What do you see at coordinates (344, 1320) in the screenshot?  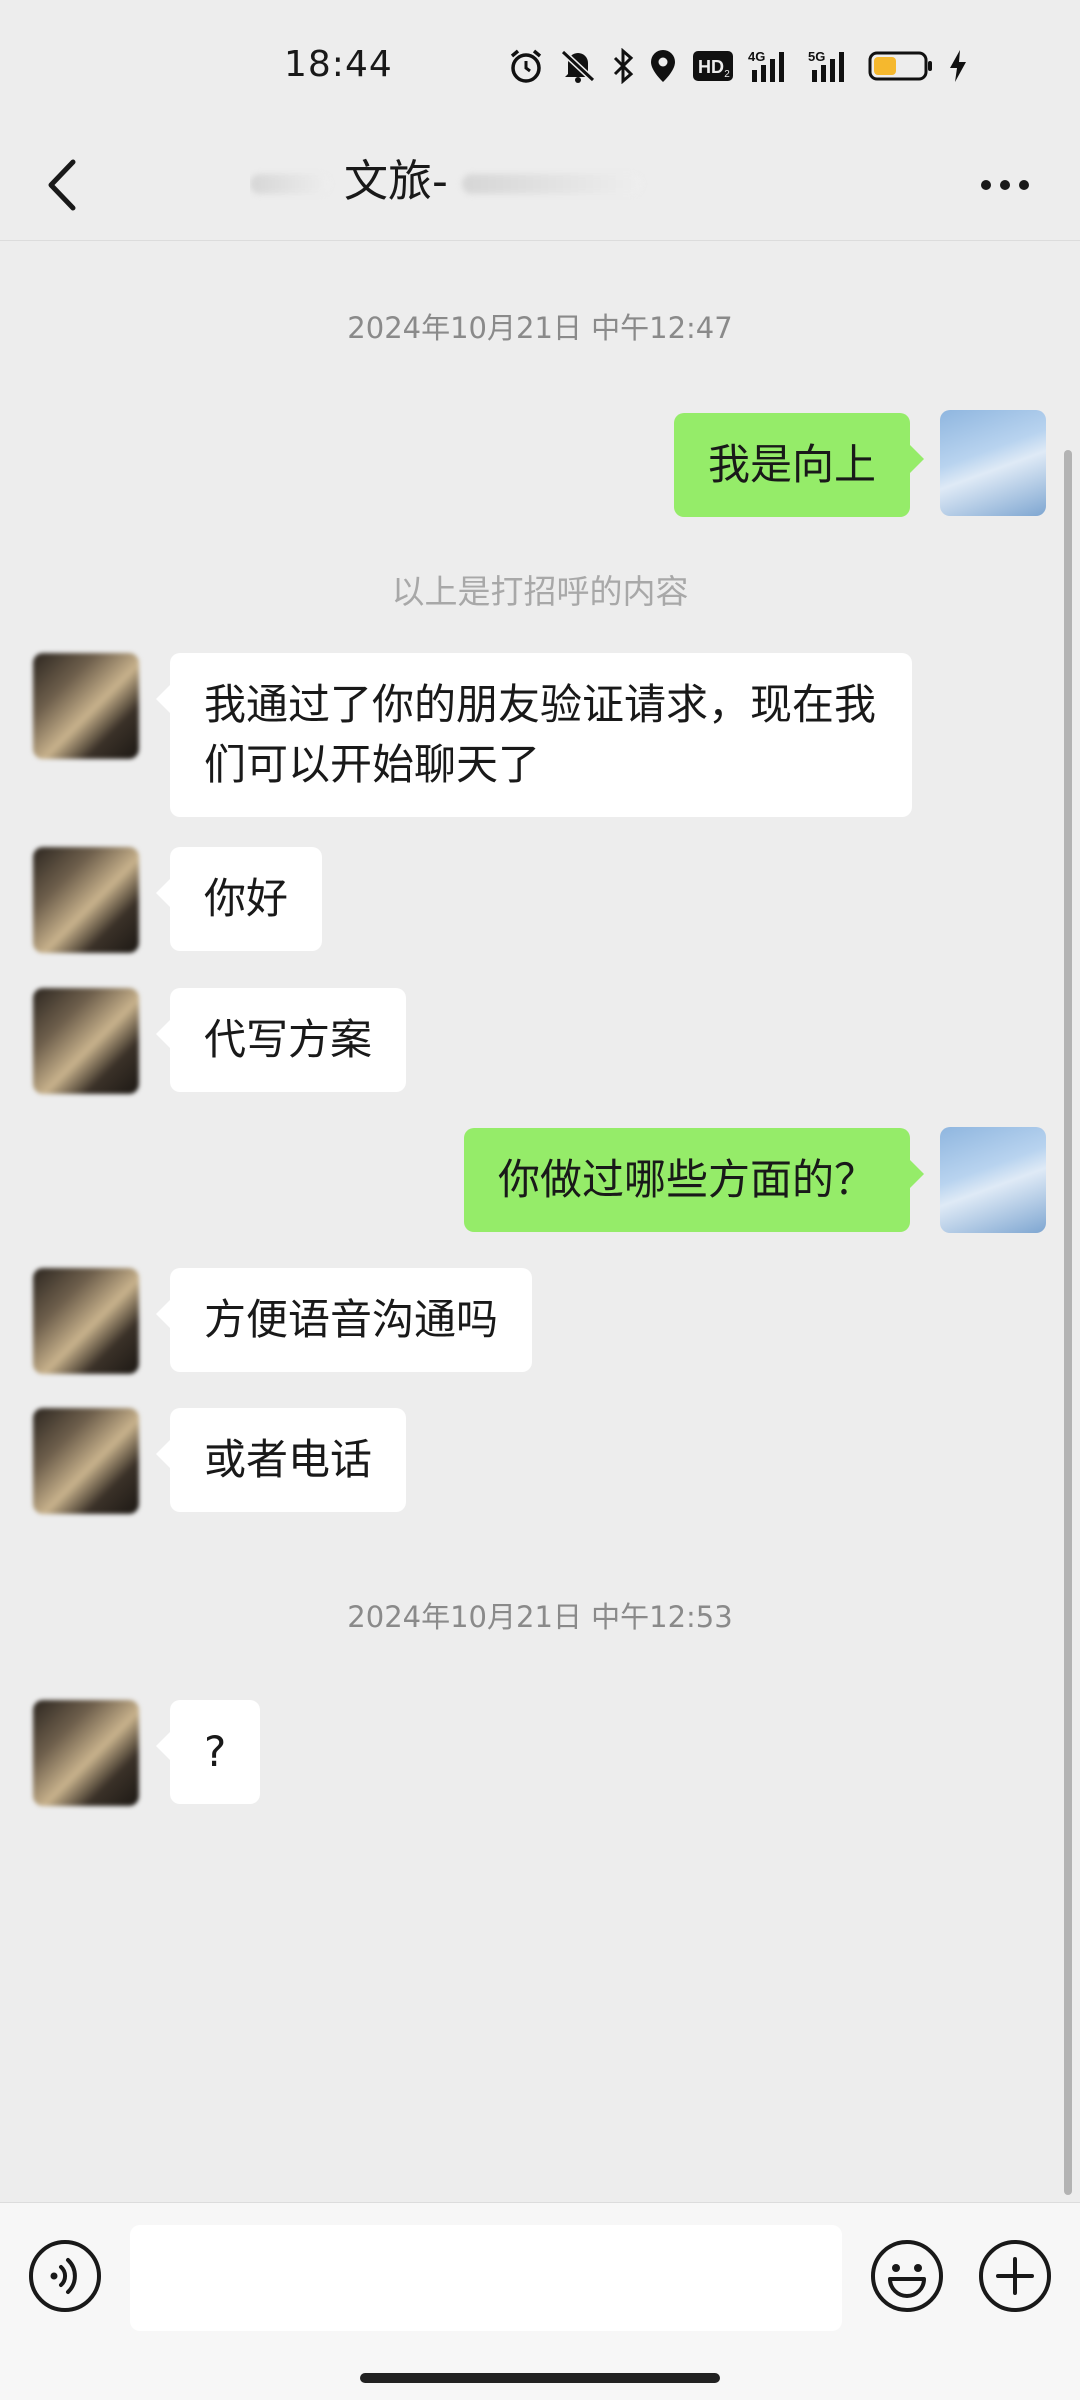 I see `message-in: 方便语音沟通吗` at bounding box center [344, 1320].